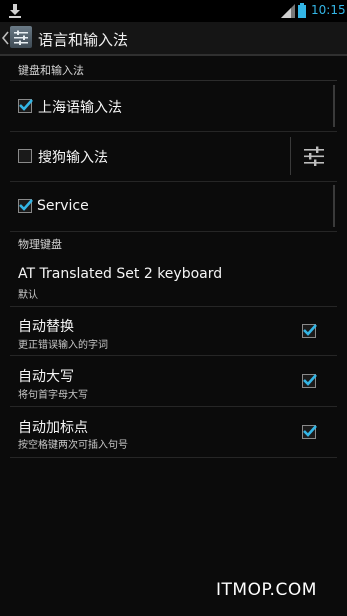 The width and height of the screenshot is (347, 616). I want to click on watermark: ITMOP.COM, so click(266, 590).